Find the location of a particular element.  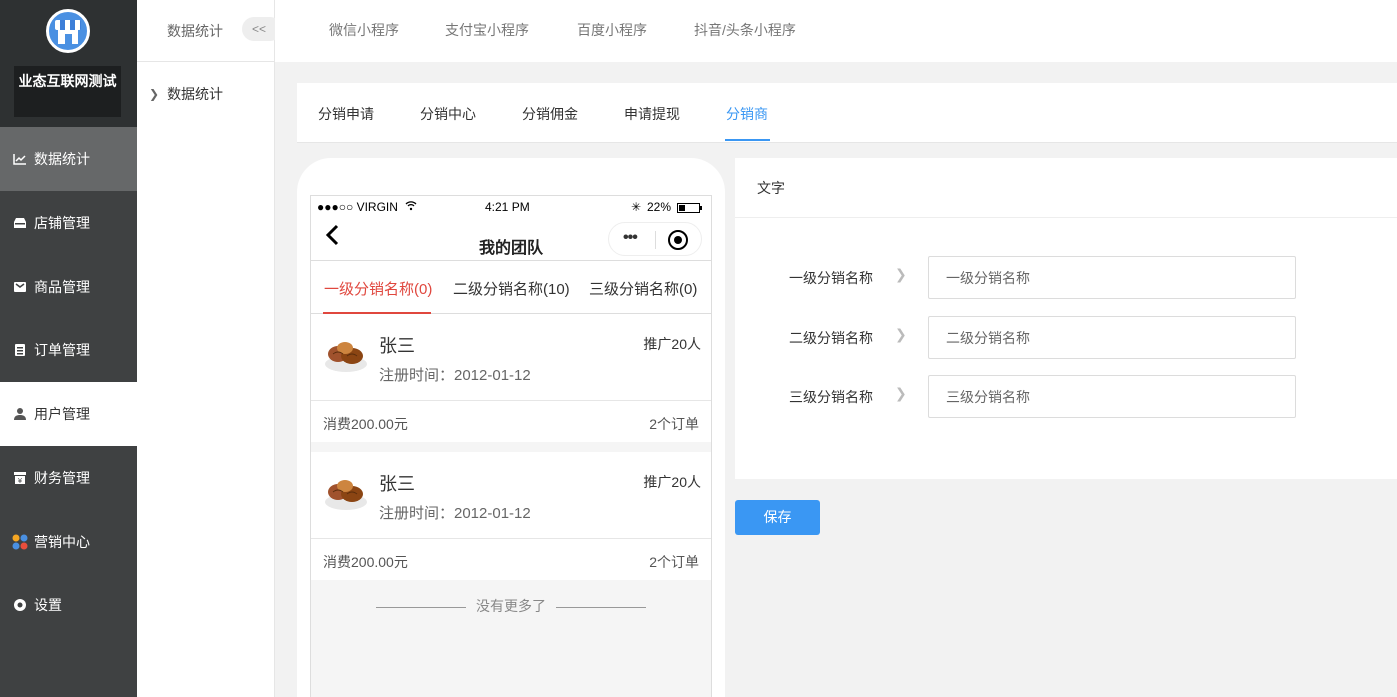

level-tabs: 一级分销名称(0) 二级分销名称(10) 三级分销名称(0) is located at coordinates (511, 287).